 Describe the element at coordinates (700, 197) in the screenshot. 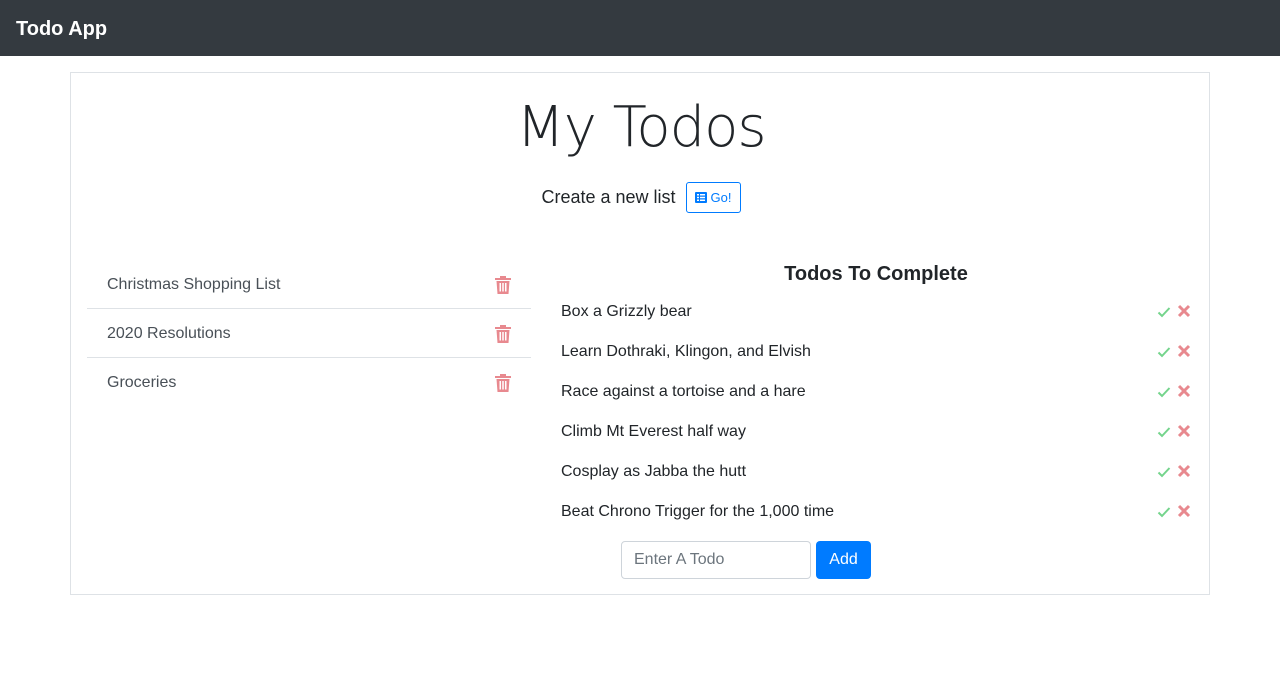

I see `list-icon` at that location.